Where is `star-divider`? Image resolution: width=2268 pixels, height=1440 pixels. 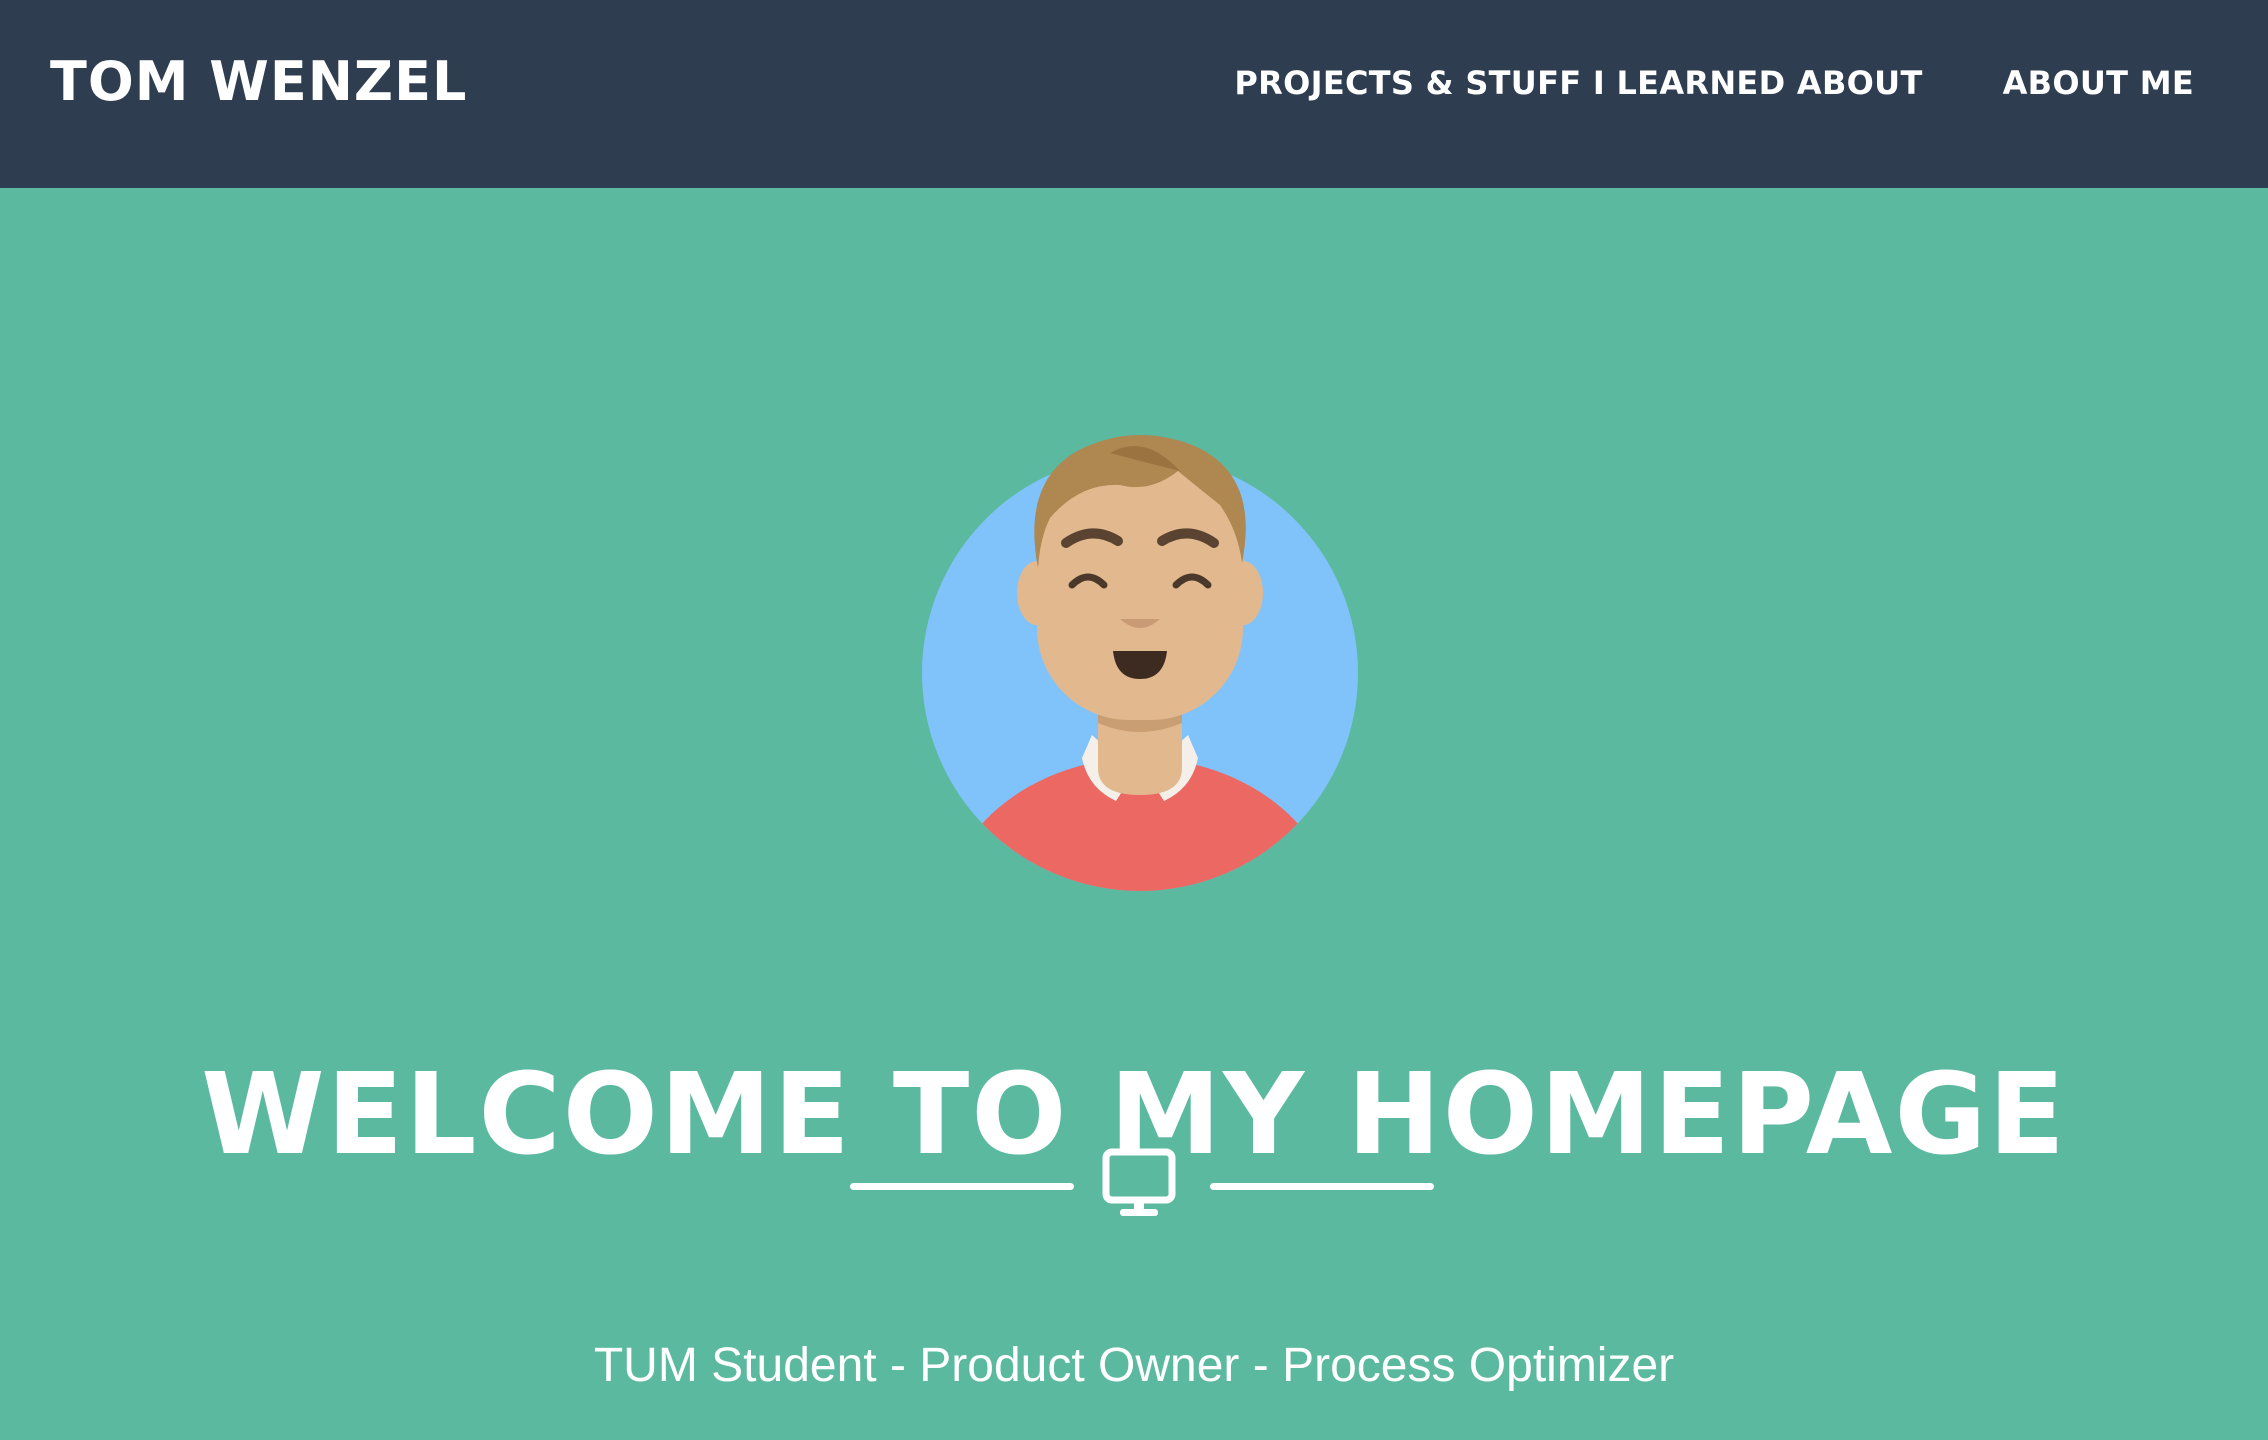
star-divider is located at coordinates (1134, 1186).